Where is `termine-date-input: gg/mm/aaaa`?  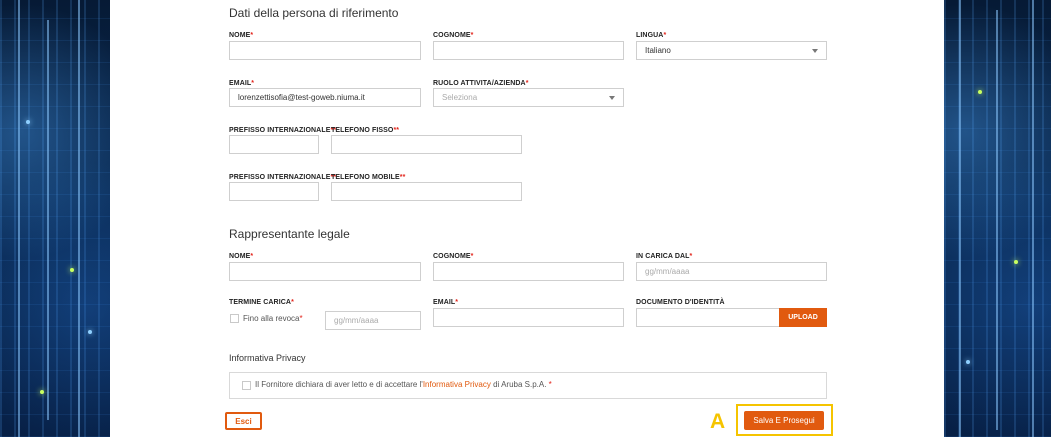
termine-date-input: gg/mm/aaaa is located at coordinates (373, 320).